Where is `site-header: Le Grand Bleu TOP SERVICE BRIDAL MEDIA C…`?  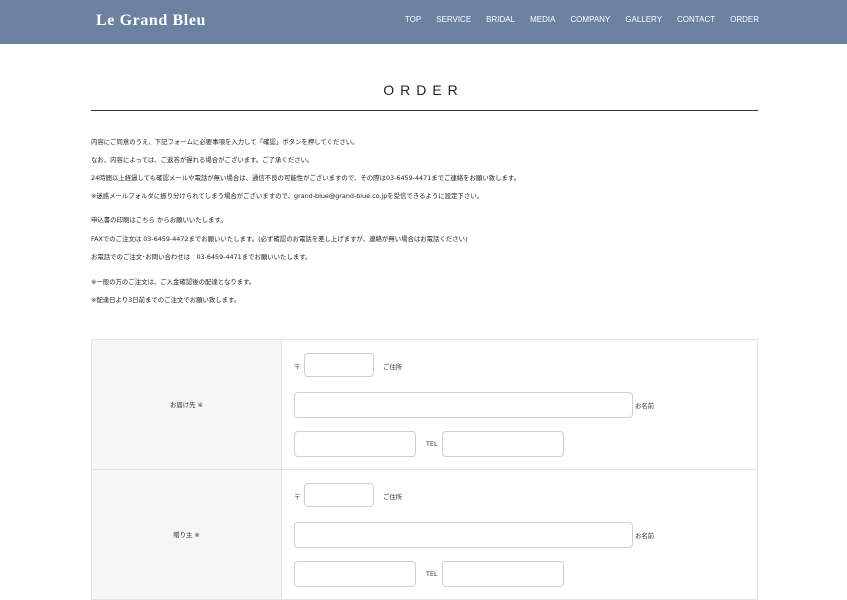
site-header: Le Grand Bleu TOP SERVICE BRIDAL MEDIA C… is located at coordinates (423, 22).